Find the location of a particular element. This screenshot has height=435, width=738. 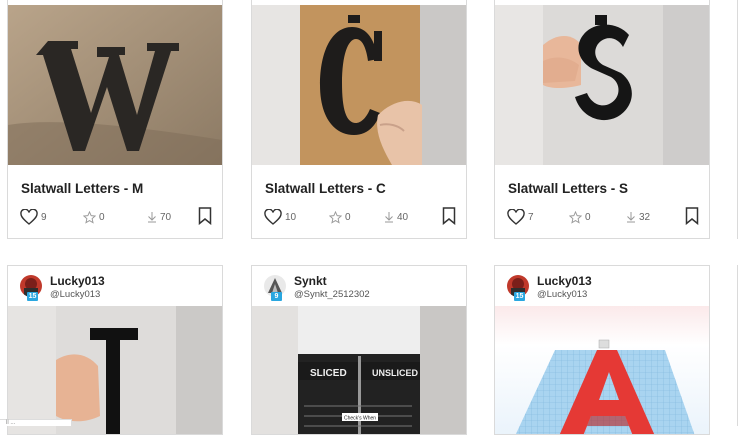

post-owner: 9 Synkt @Synkt_2512302 is located at coordinates (359, 288).